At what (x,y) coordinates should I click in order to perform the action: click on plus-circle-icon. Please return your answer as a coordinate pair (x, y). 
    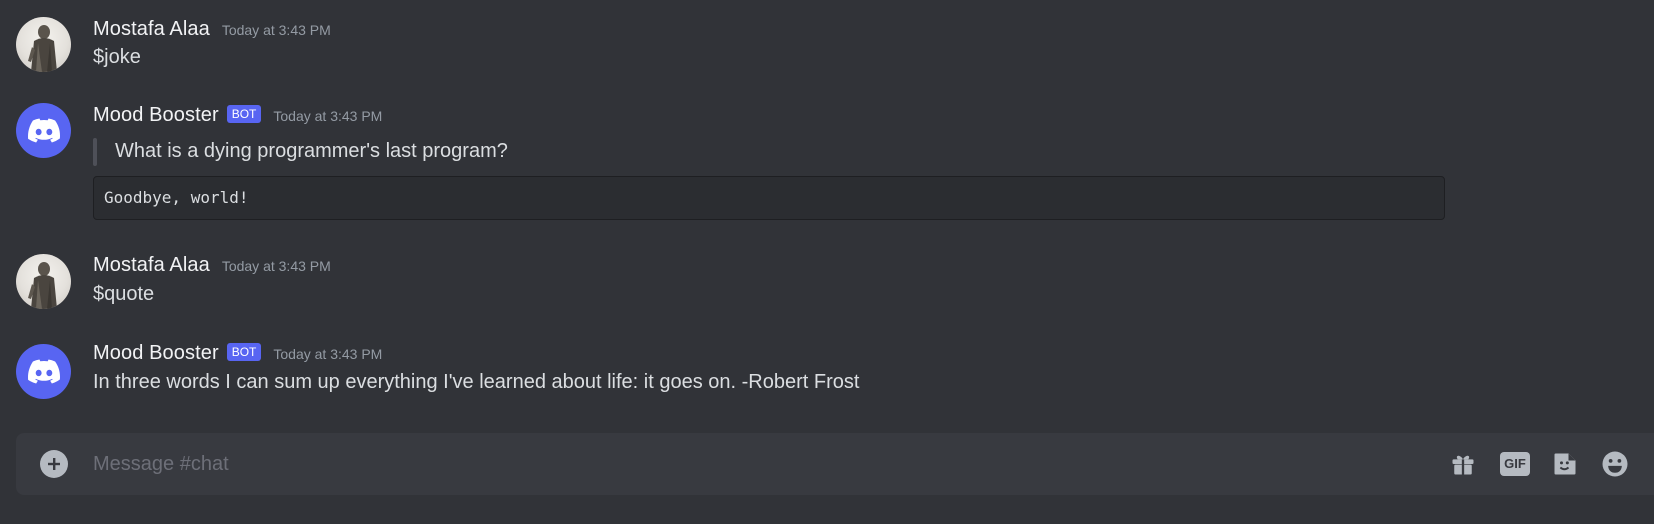
    Looking at the image, I should click on (54, 464).